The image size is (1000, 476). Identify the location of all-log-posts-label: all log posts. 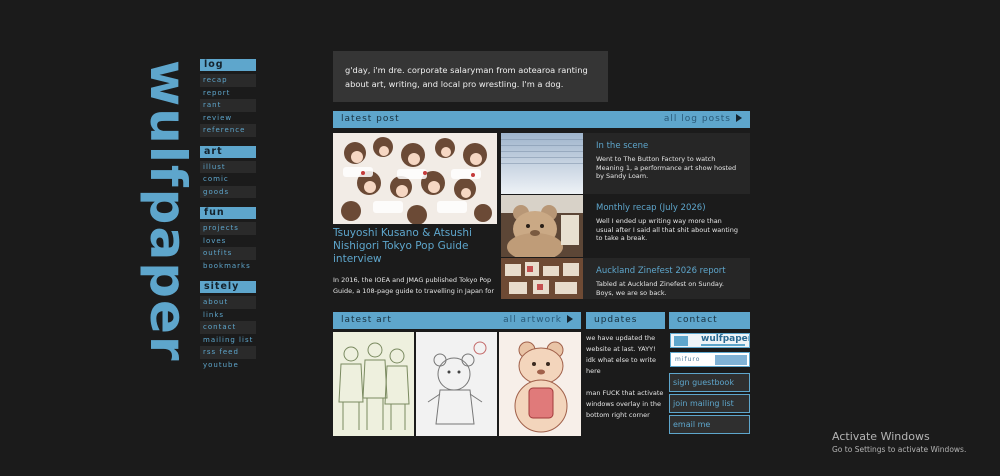
(697, 119).